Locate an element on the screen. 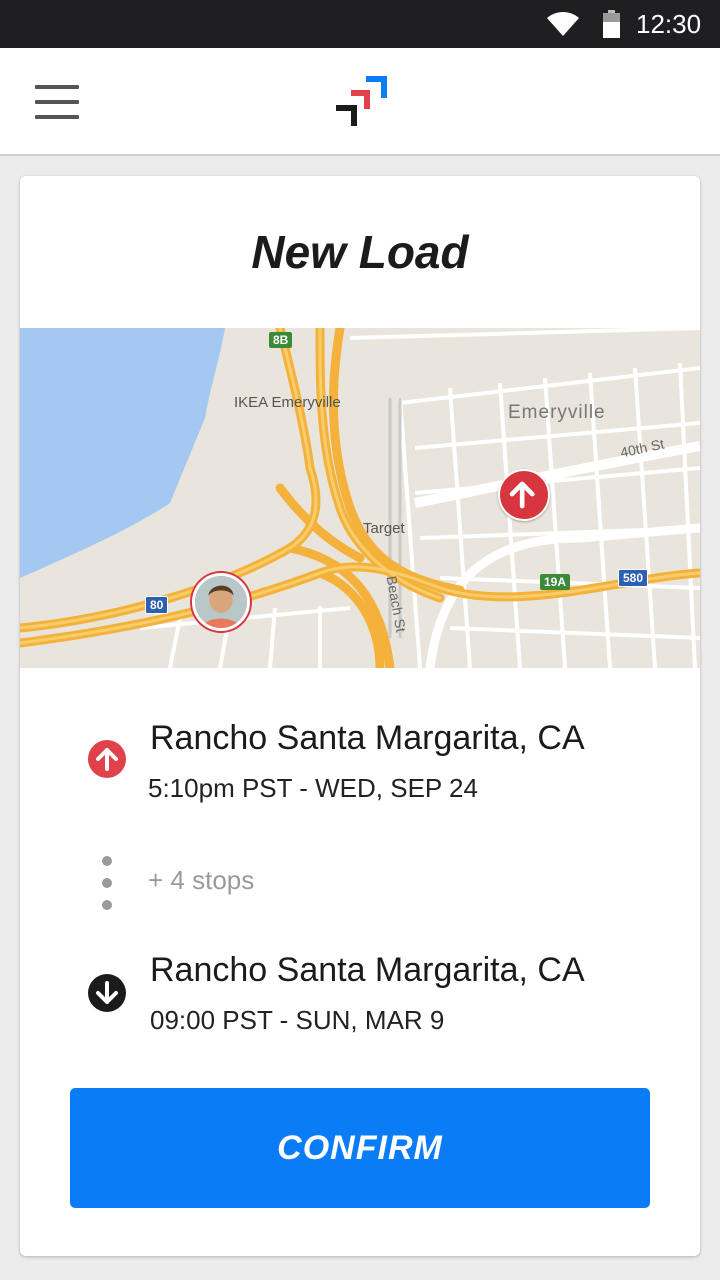 The image size is (720, 1280). card-title: New Load is located at coordinates (360, 252).